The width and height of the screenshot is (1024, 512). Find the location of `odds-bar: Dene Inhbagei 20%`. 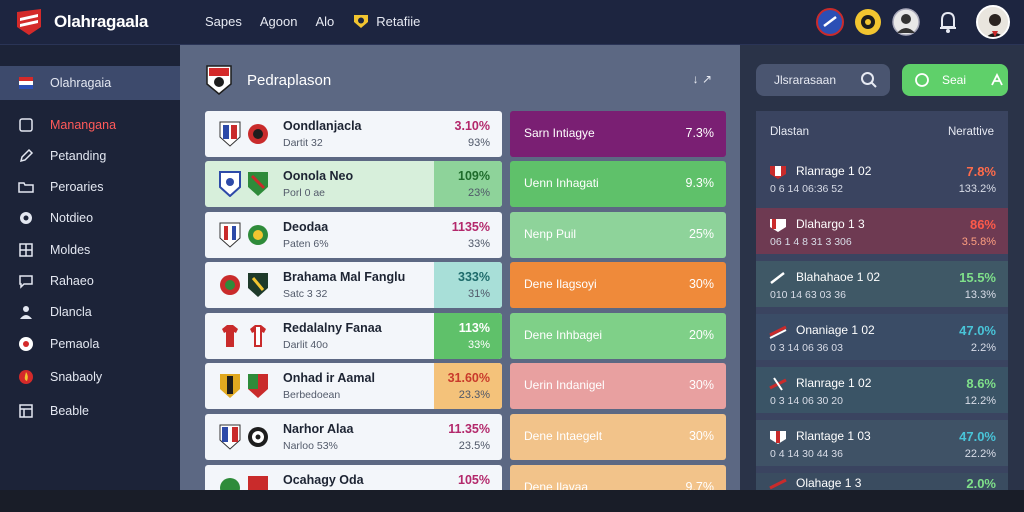

odds-bar: Dene Inhbagei 20% is located at coordinates (618, 336).